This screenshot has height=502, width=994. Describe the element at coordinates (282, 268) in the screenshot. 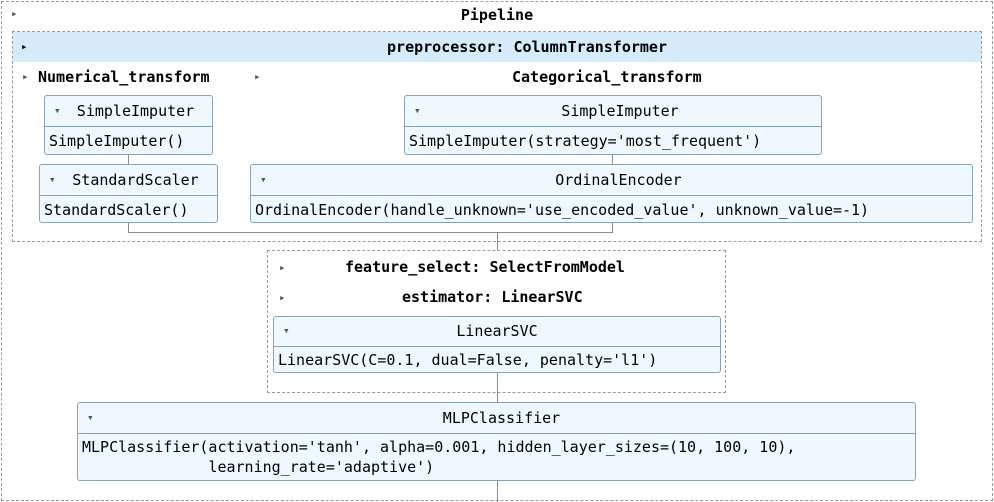

I see `feature-select-toggle-icon: ▸` at that location.